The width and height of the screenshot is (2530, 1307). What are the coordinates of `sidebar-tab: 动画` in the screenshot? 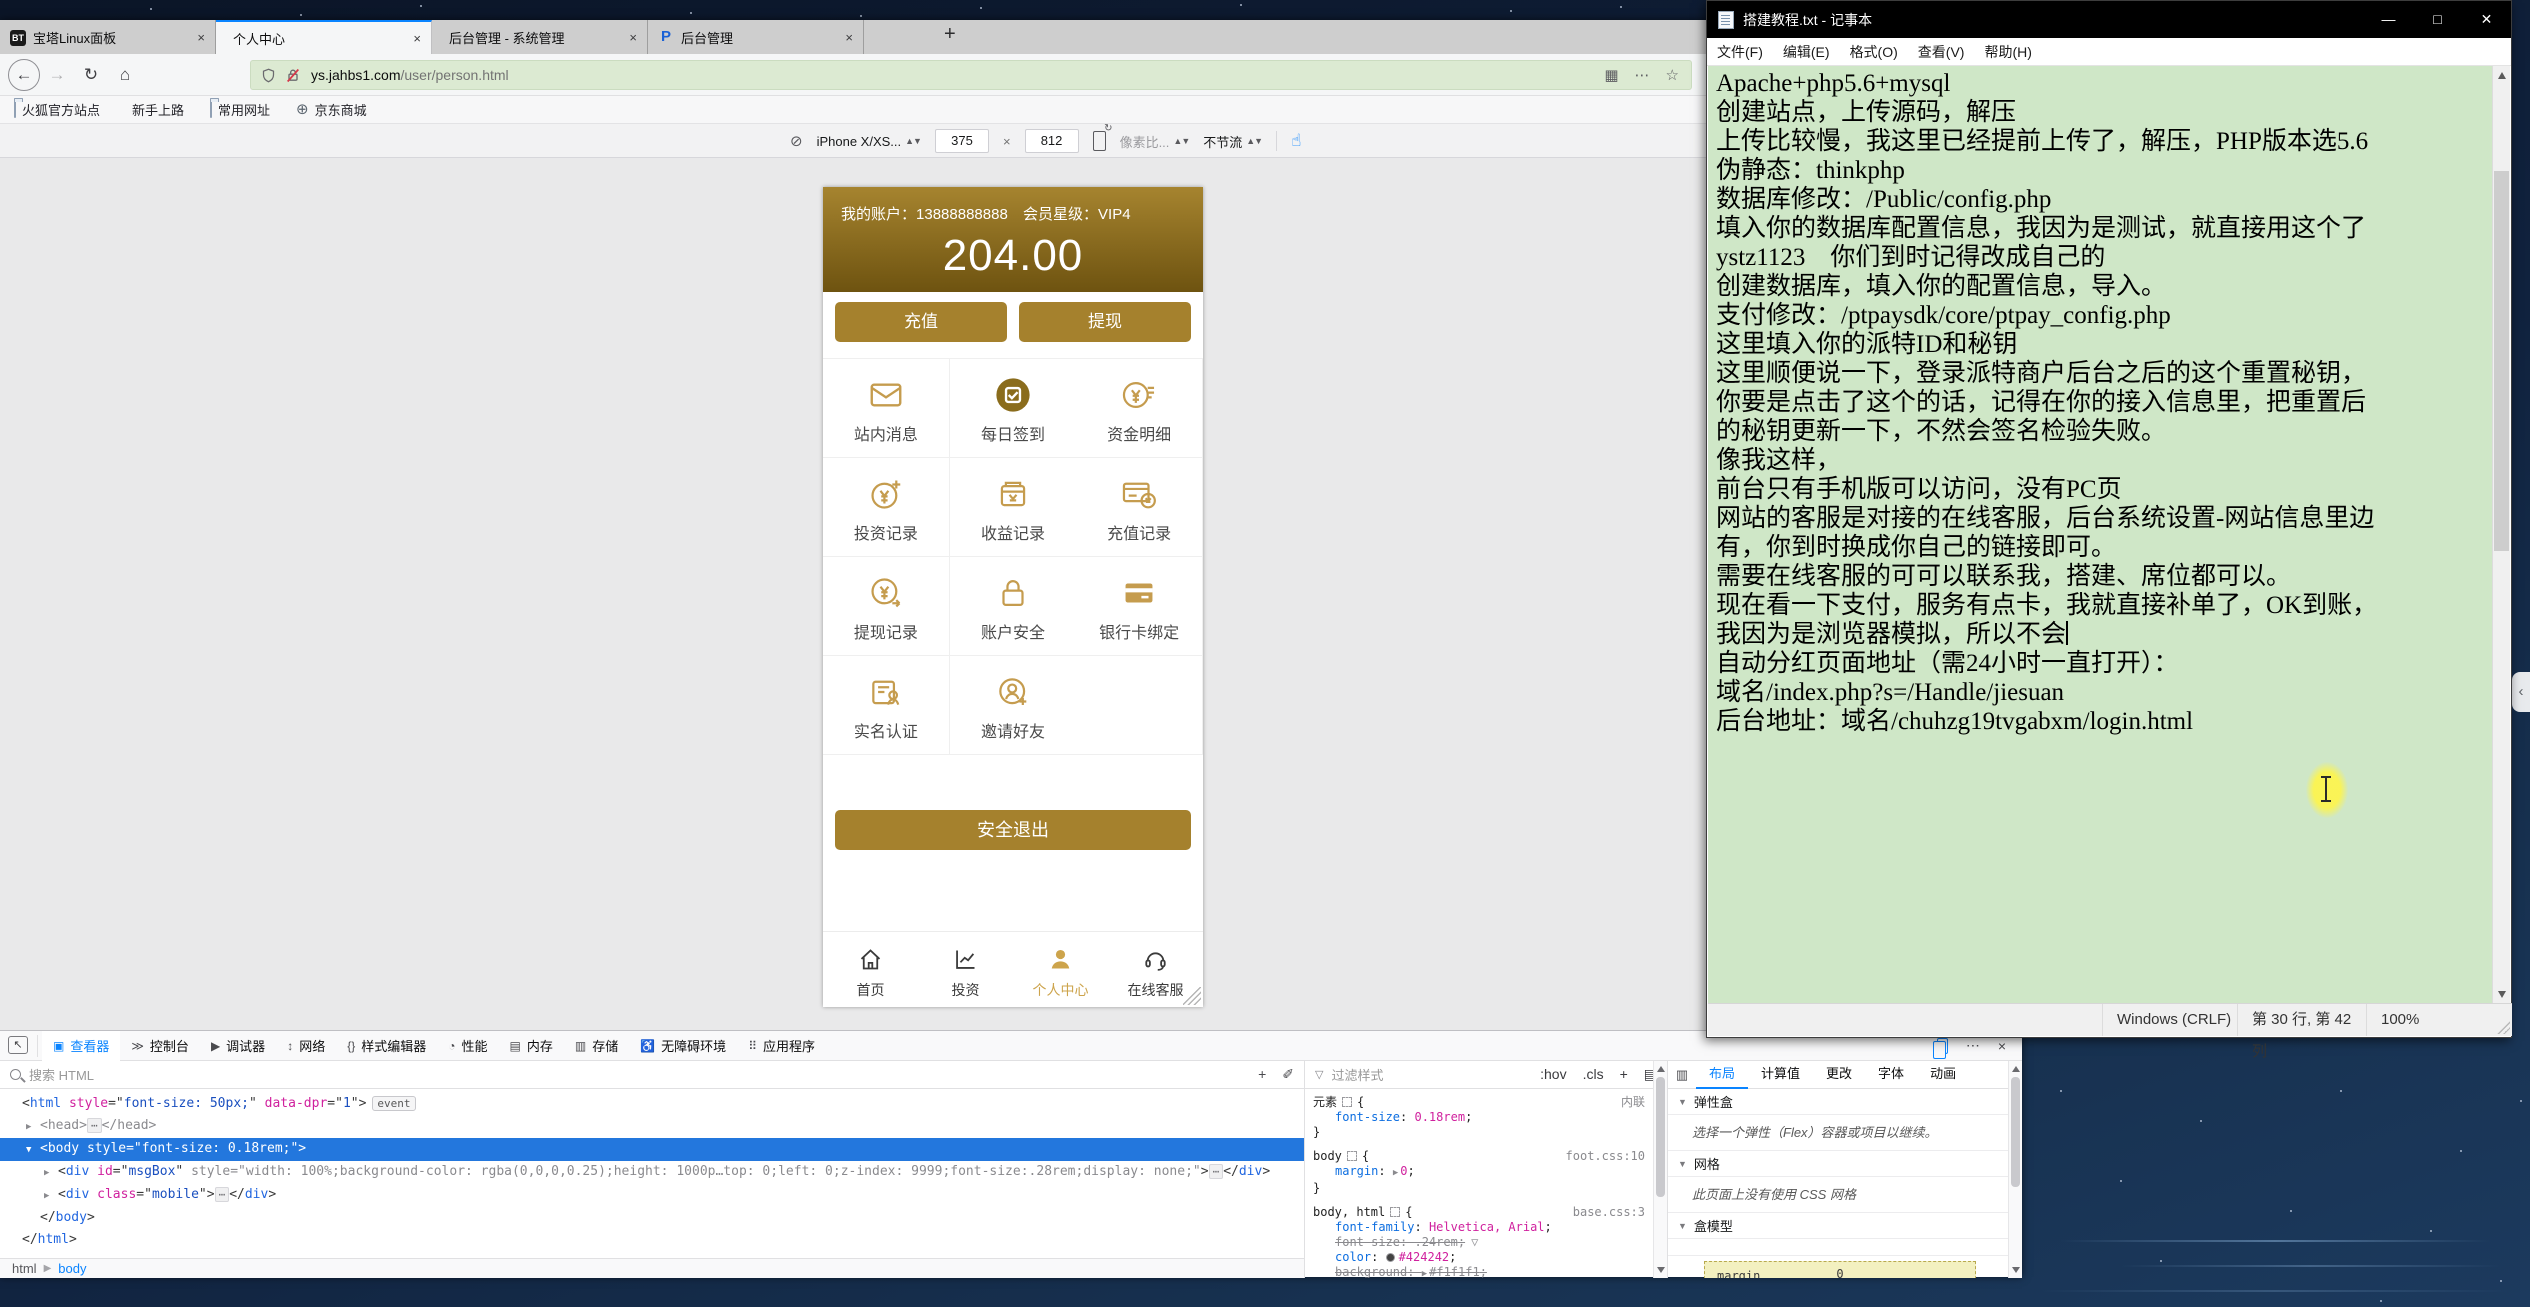 It's located at (1943, 1075).